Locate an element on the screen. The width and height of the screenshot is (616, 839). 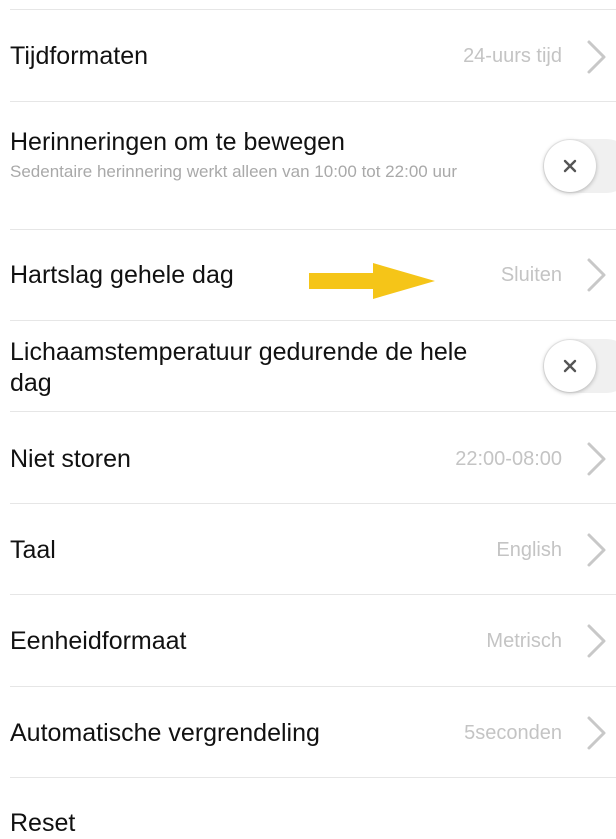
body-temperature-toggle is located at coordinates (579, 366).